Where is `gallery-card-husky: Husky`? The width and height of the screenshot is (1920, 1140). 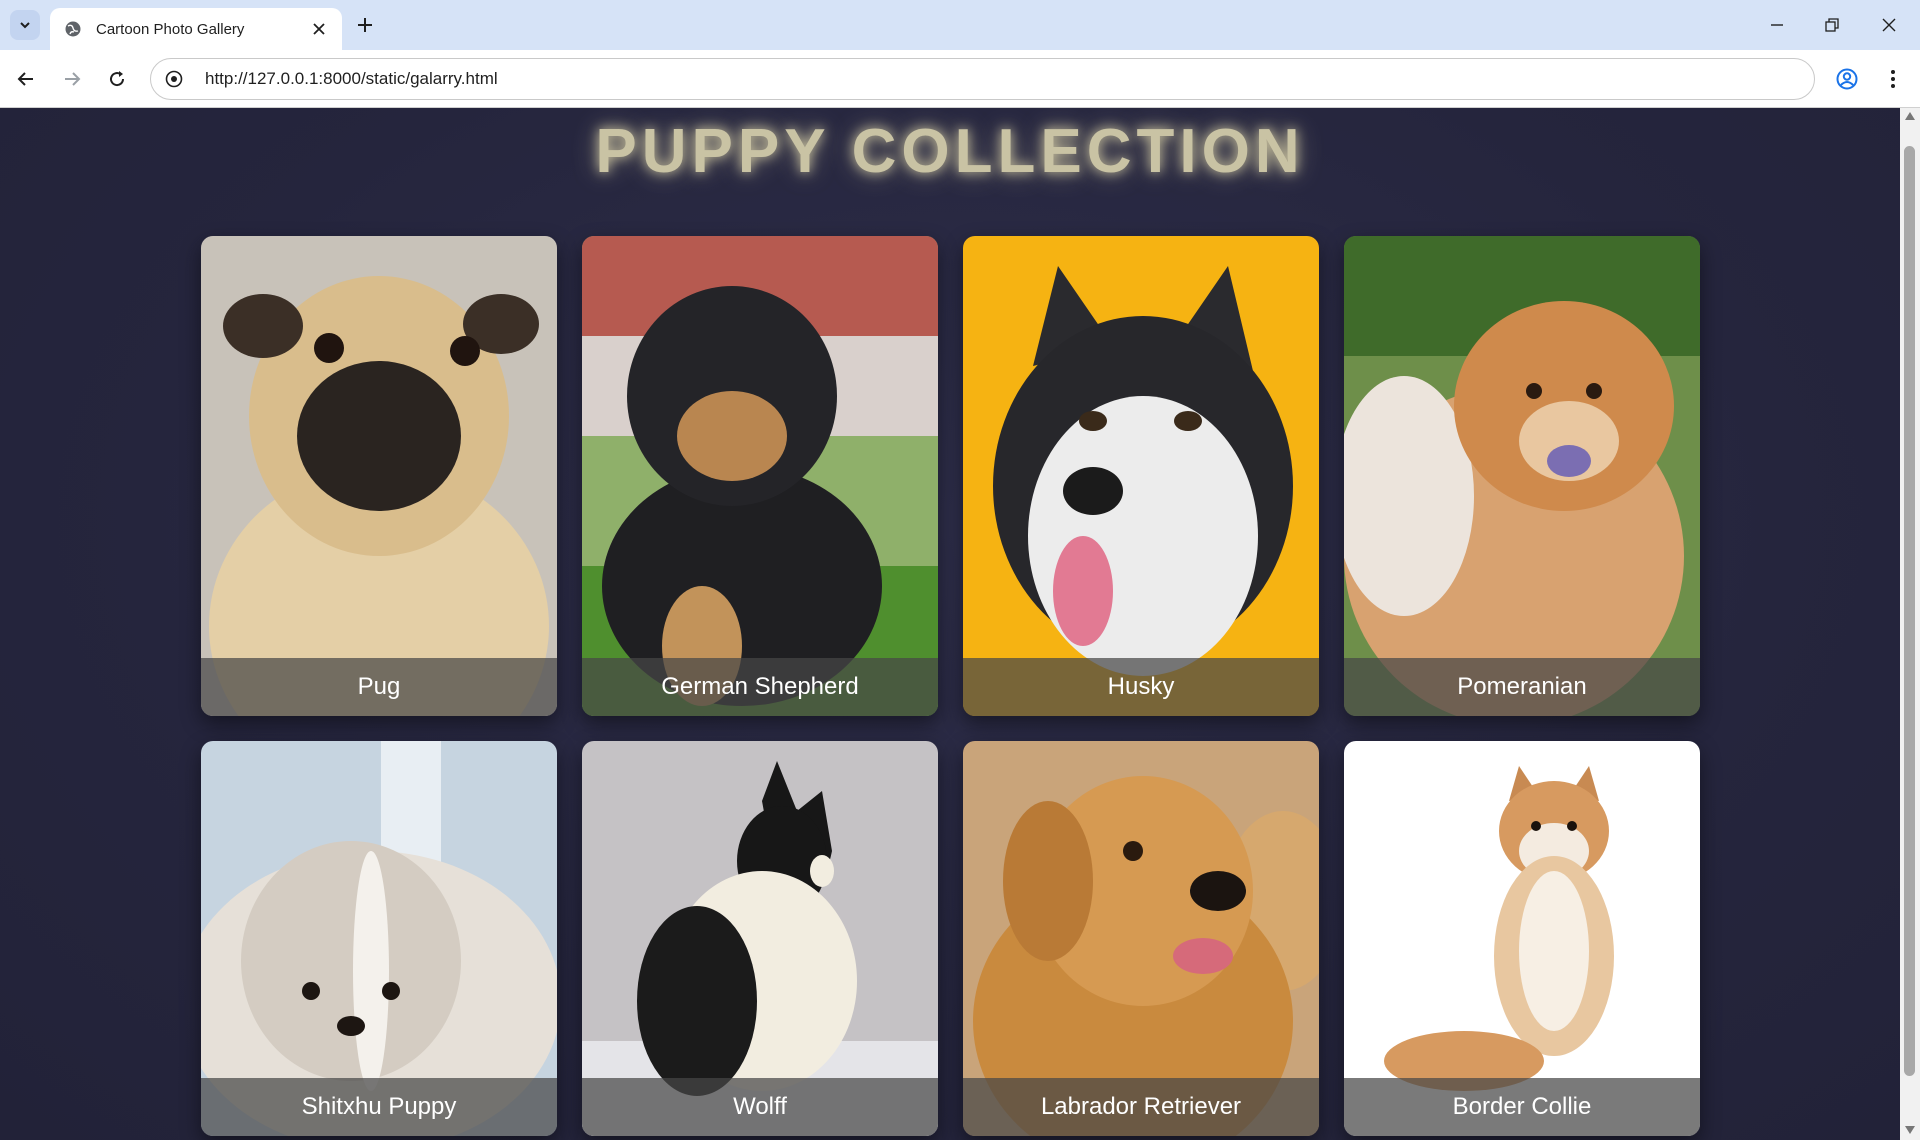
gallery-card-husky: Husky is located at coordinates (1141, 476).